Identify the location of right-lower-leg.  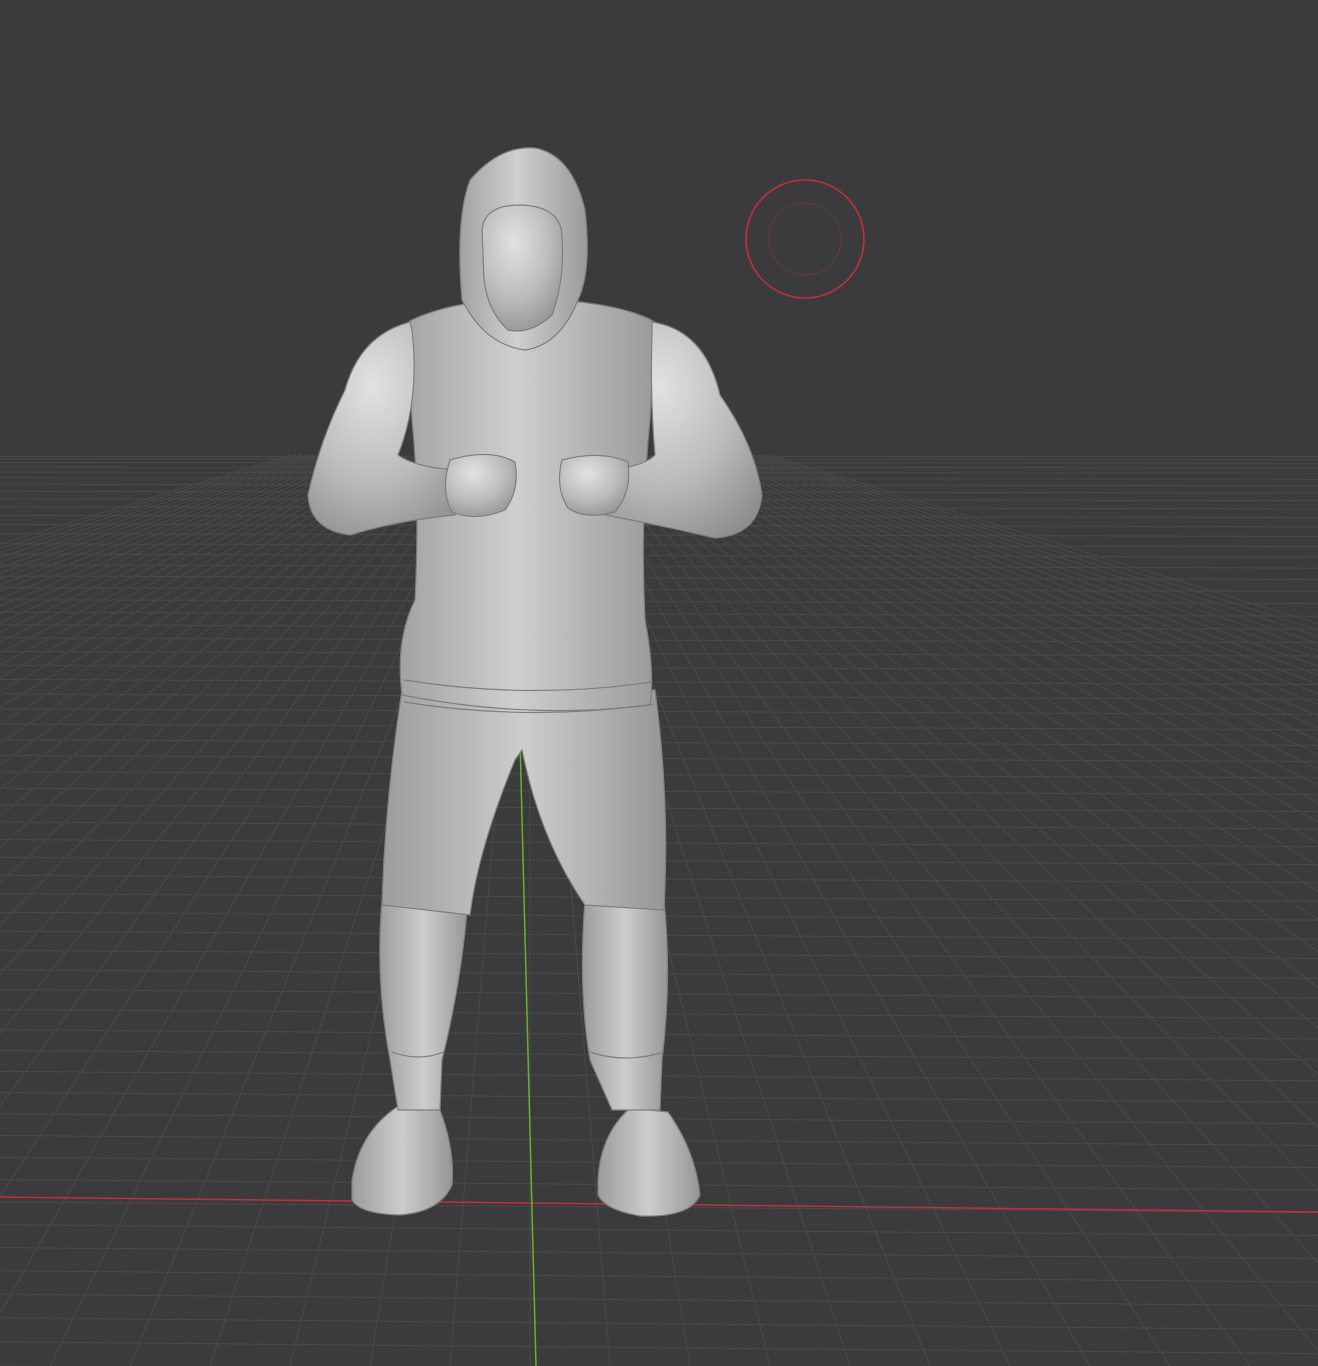
(625, 1005).